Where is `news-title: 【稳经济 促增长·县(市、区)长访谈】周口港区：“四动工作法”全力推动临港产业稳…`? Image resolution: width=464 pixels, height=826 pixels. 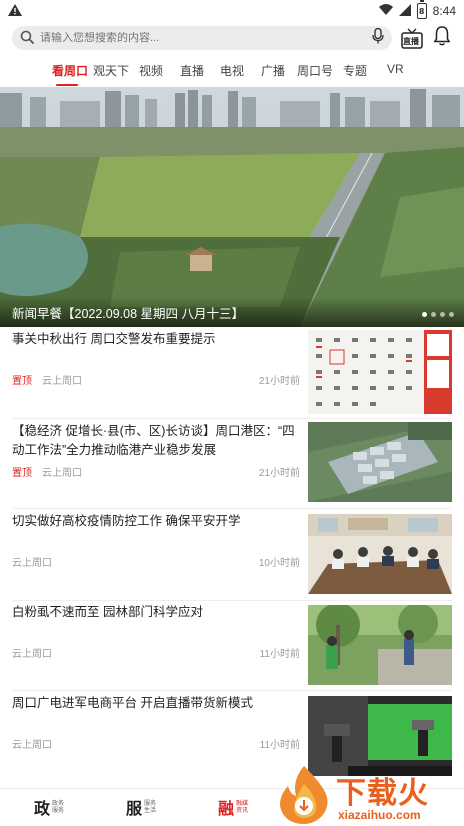
news-title: 【稳经济 促增长·县(市、区)长访谈】周口港区：“四动工作法”全力推动临港产业稳… is located at coordinates (153, 440).